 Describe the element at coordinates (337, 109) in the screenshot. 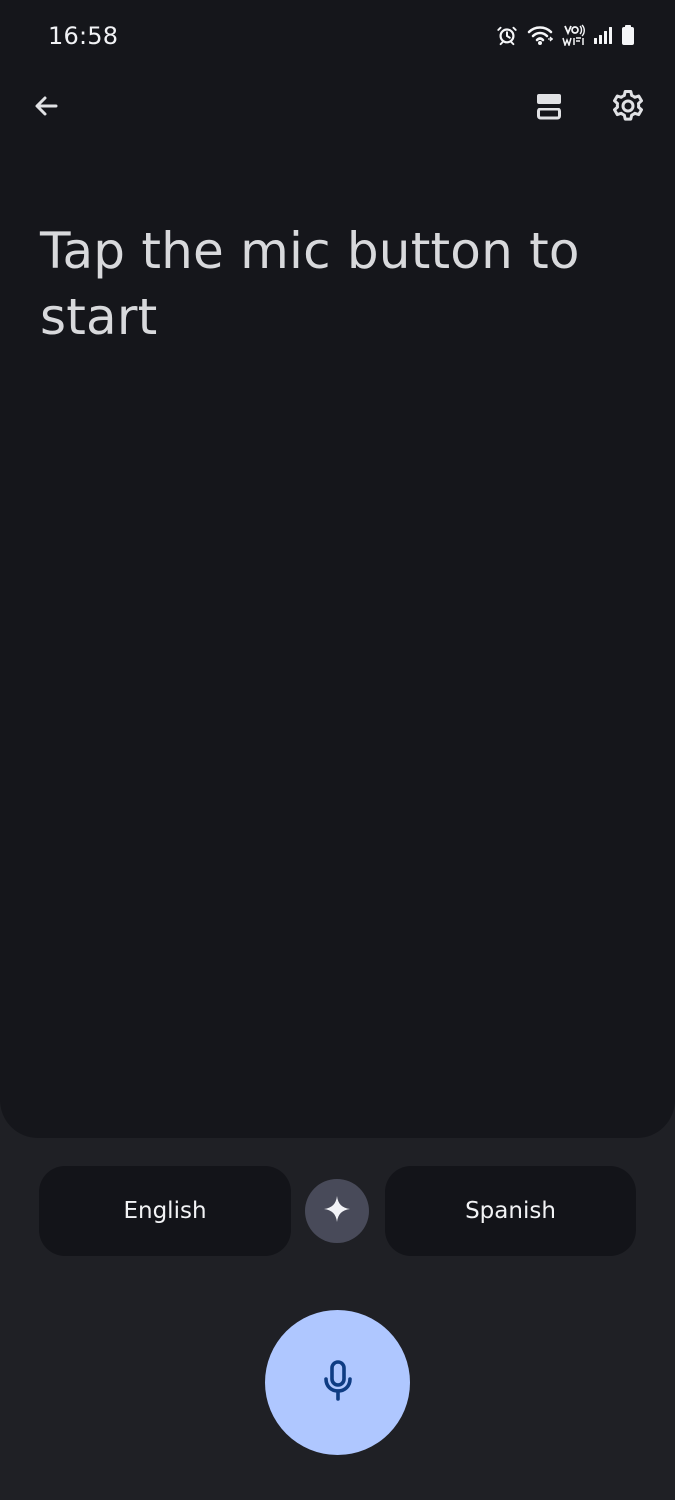

I see `top-toolbar` at that location.